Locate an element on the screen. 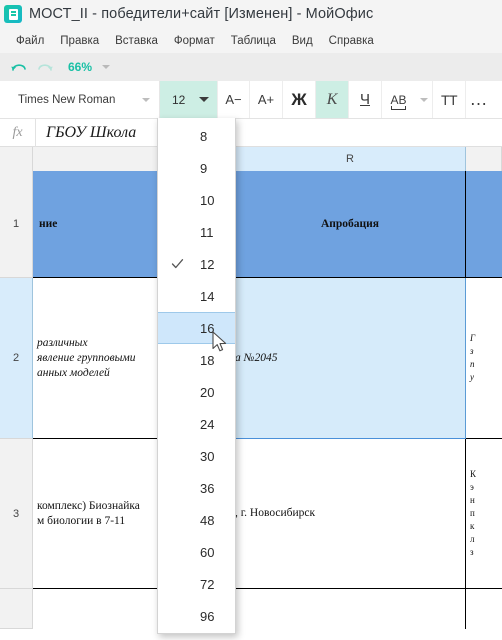 The image size is (502, 640). select-all-corner is located at coordinates (16, 159).